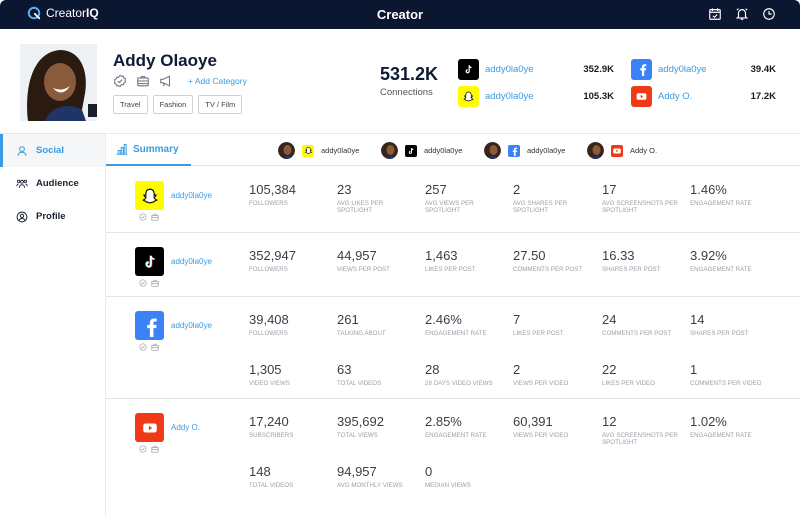  I want to click on stat-cell: 1,305 Video views, so click(290, 374).